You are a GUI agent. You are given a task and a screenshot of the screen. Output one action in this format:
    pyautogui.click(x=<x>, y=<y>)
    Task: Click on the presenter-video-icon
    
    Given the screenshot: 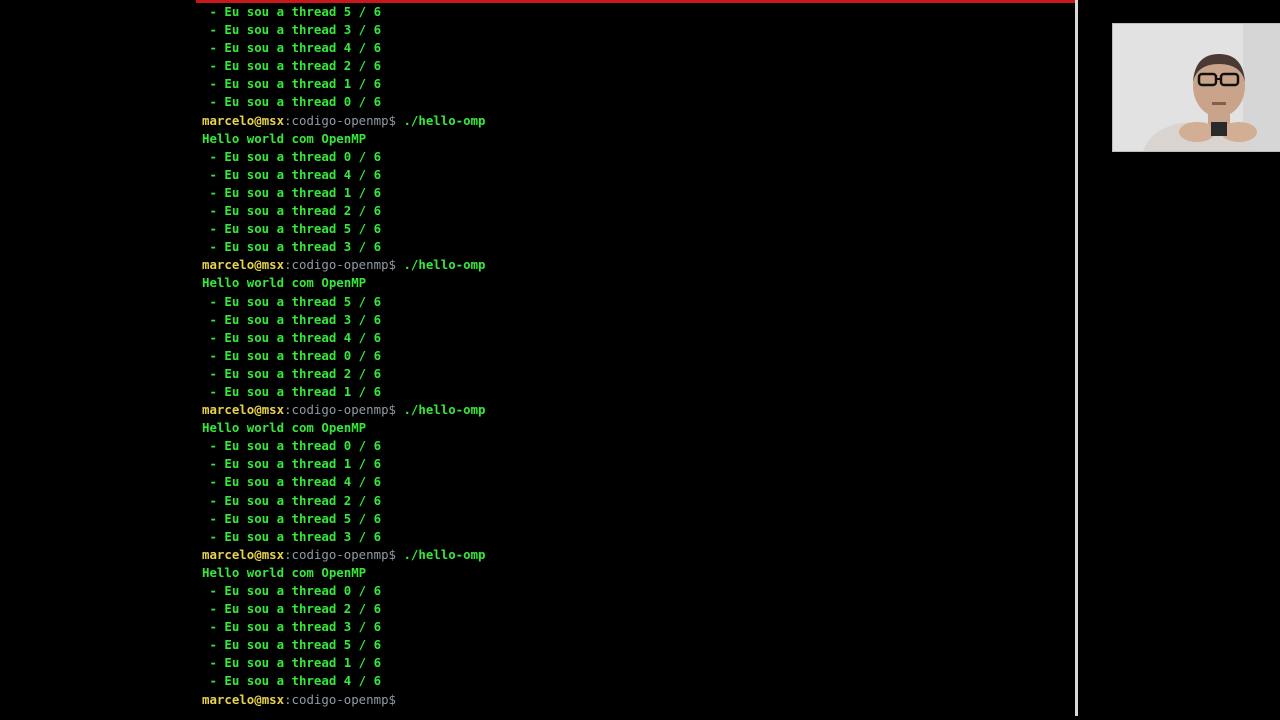 What is the action you would take?
    pyautogui.click(x=1196, y=87)
    